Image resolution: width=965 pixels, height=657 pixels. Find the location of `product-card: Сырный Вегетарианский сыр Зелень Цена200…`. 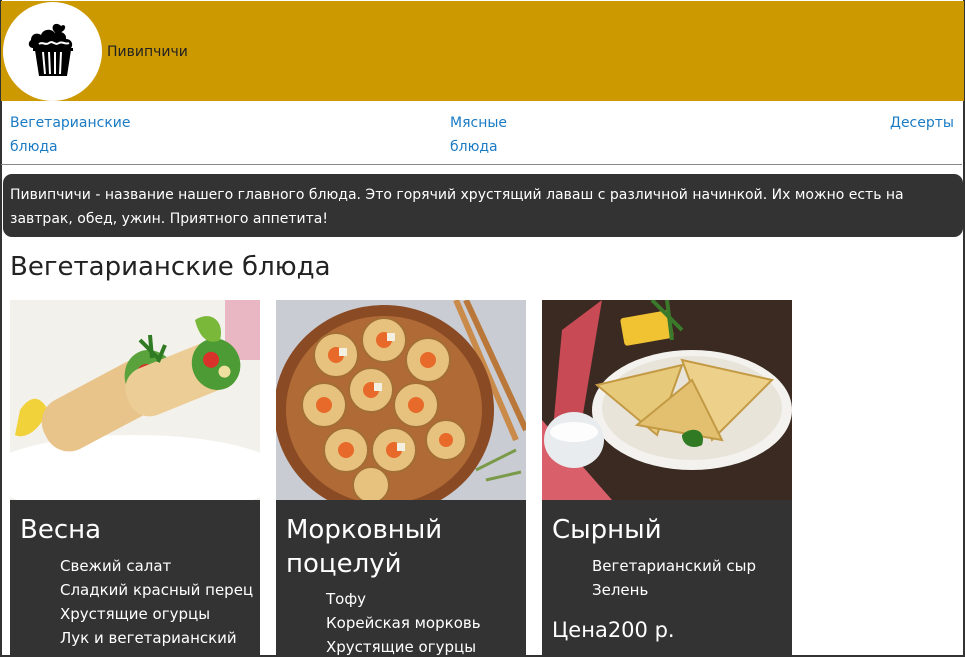

product-card: Сырный Вегетарианский сыр Зелень Цена200… is located at coordinates (667, 478).